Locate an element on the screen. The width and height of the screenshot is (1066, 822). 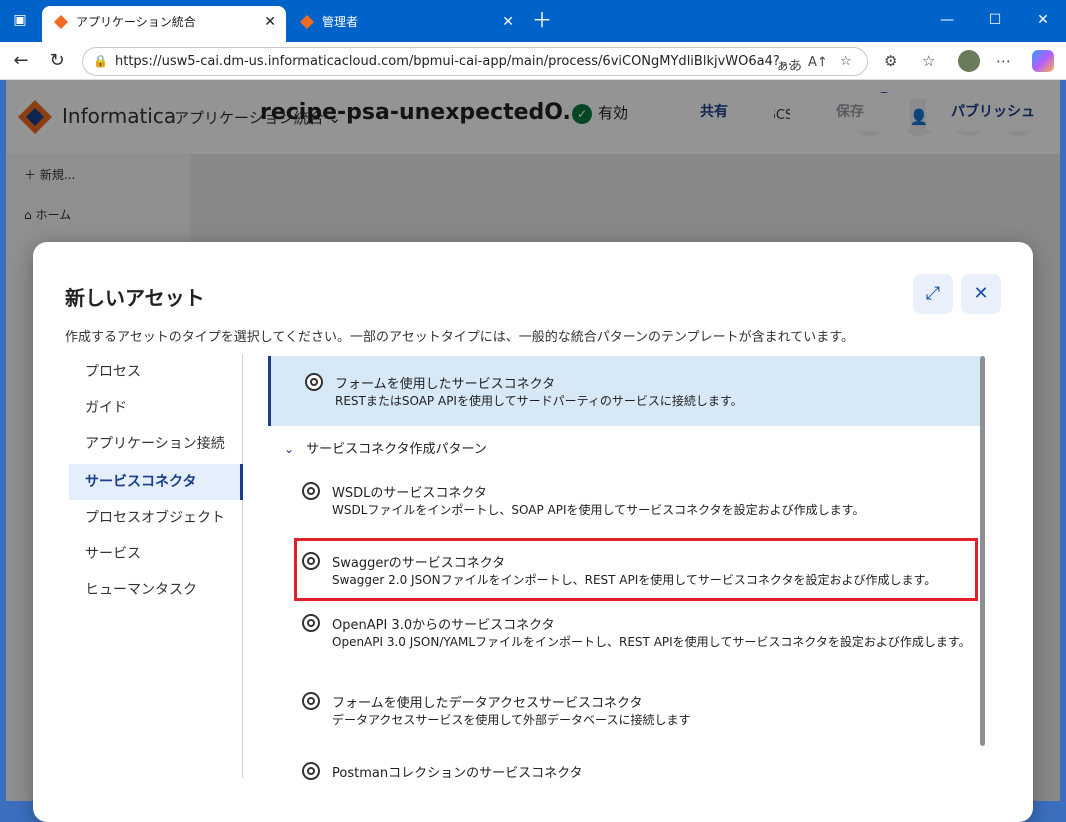
asset-type-service: サービス is located at coordinates (156, 554).